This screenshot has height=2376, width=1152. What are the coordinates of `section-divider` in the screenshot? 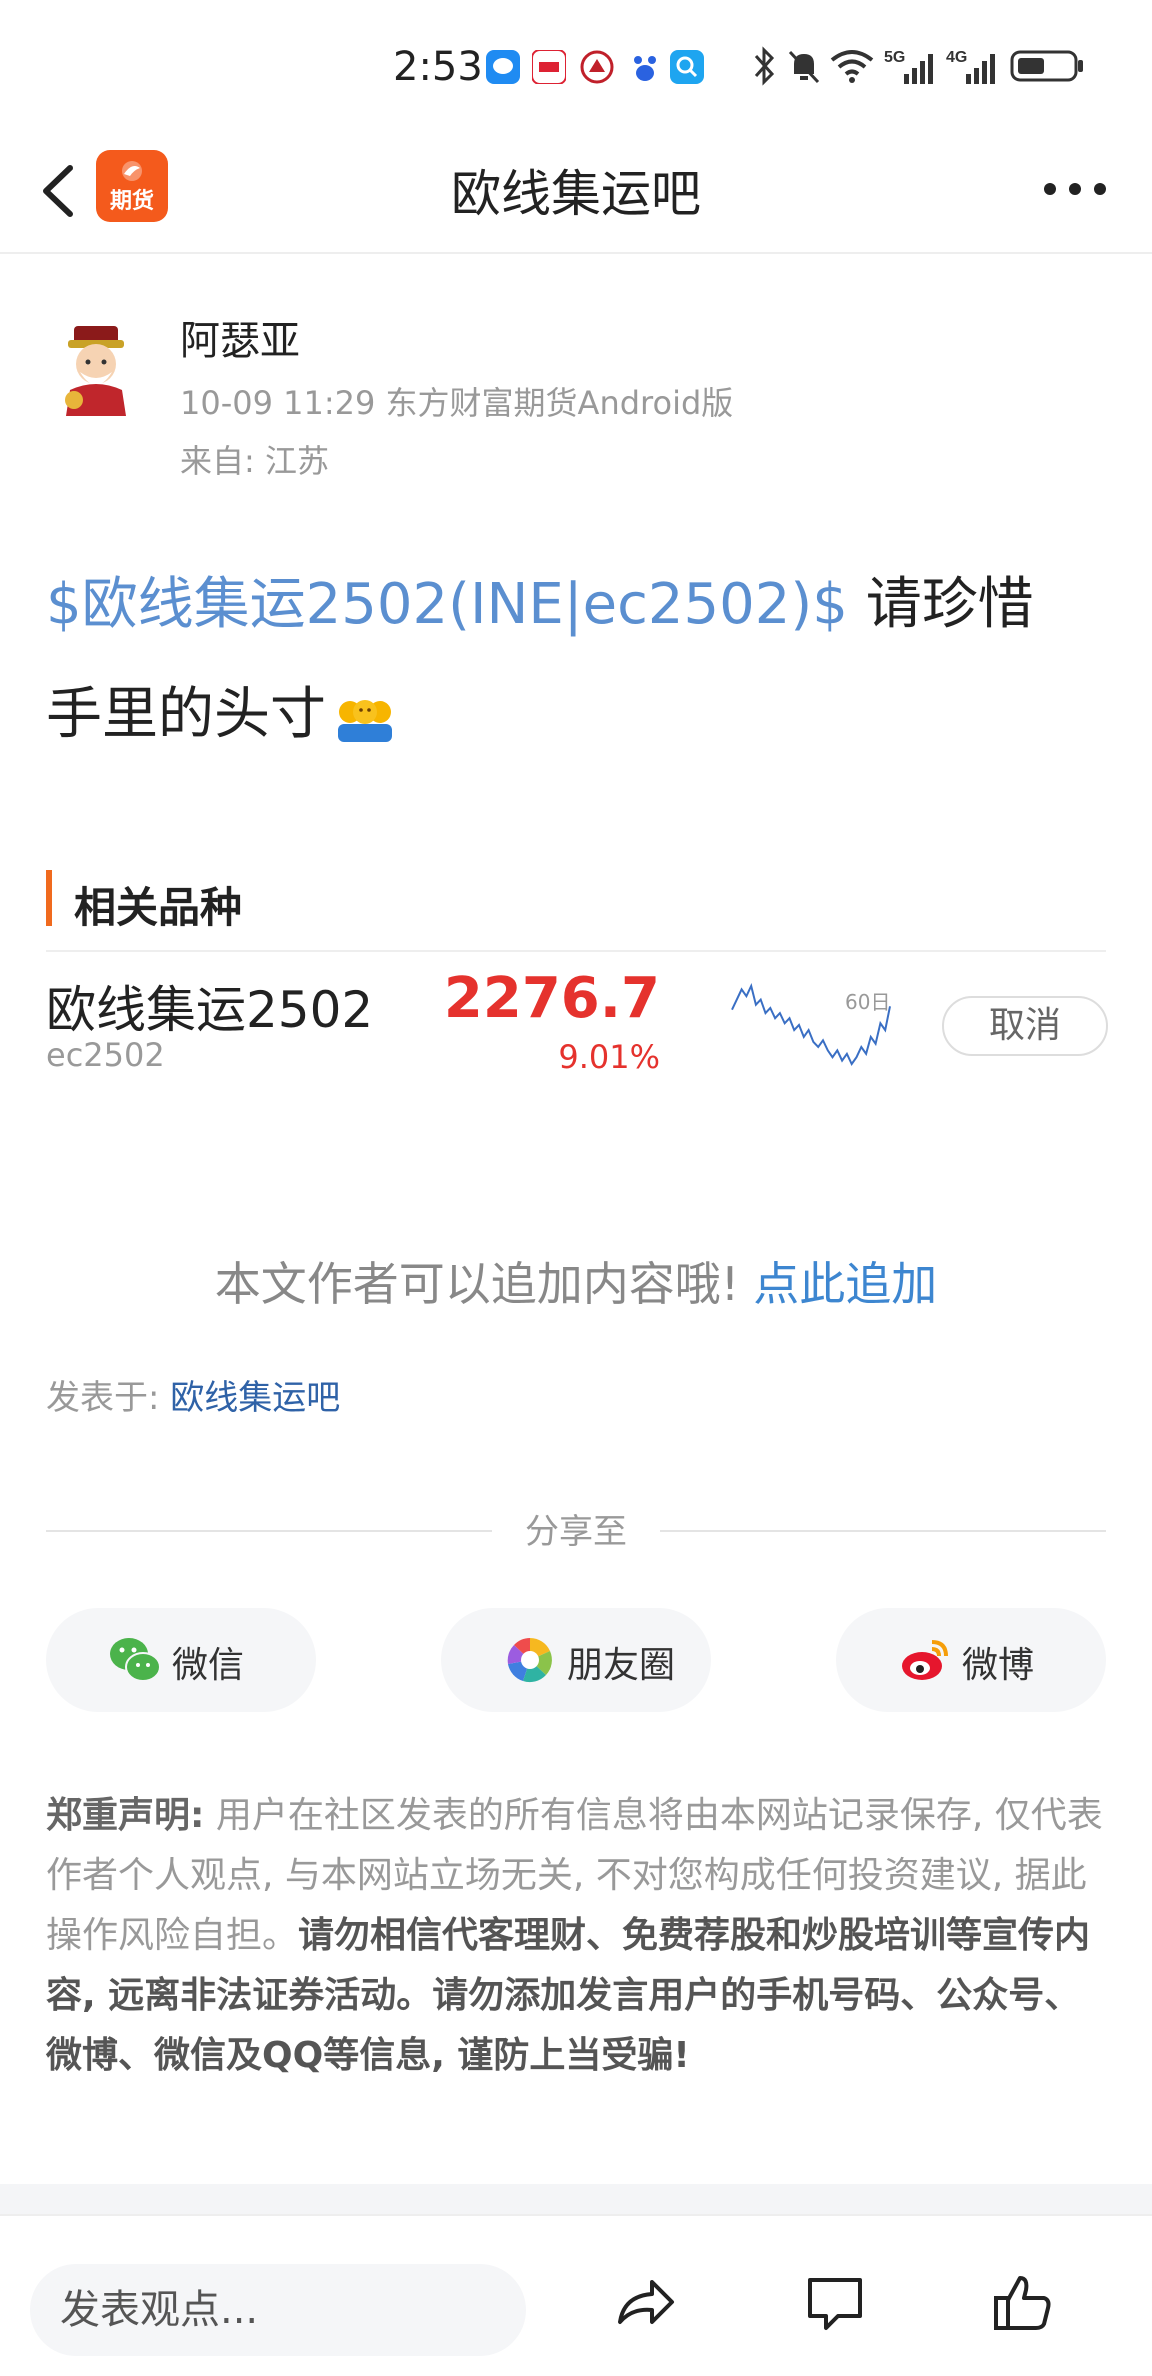 It's located at (576, 951).